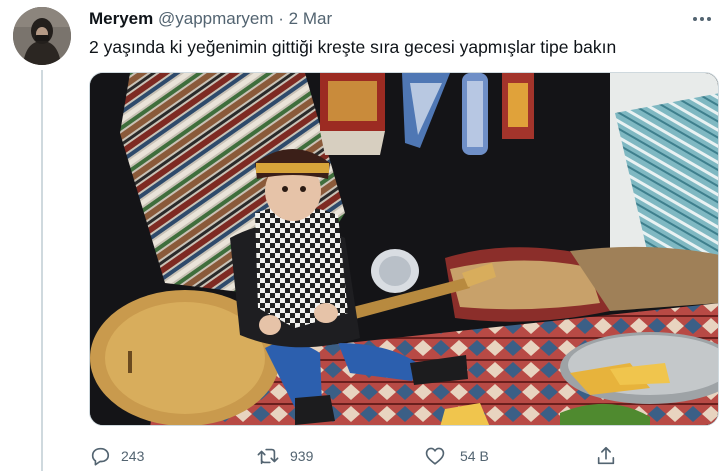  What do you see at coordinates (404, 456) in the screenshot?
I see `tweet-actions: 243 939 54 B` at bounding box center [404, 456].